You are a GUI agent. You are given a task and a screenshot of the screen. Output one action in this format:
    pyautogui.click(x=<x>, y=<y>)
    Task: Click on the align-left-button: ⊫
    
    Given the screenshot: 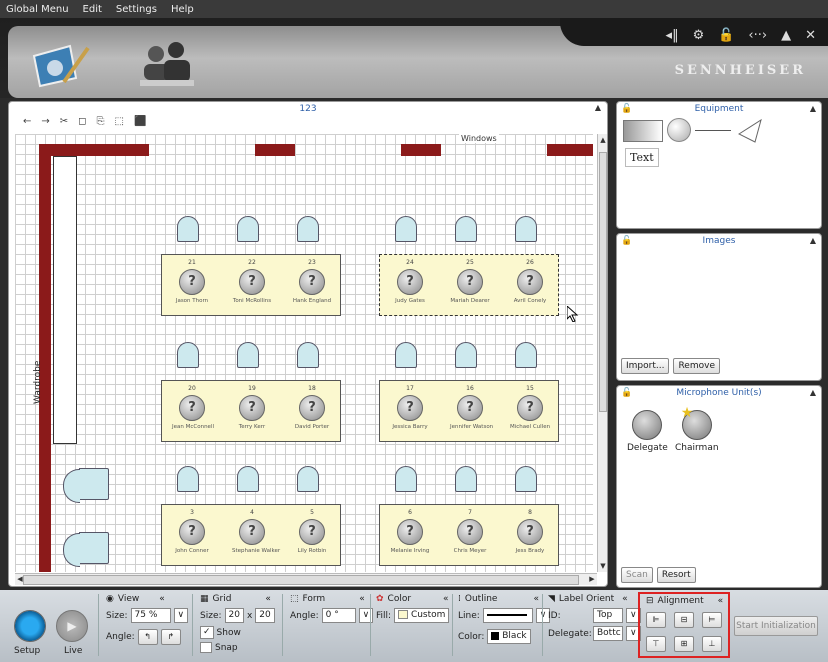 What is the action you would take?
    pyautogui.click(x=656, y=620)
    